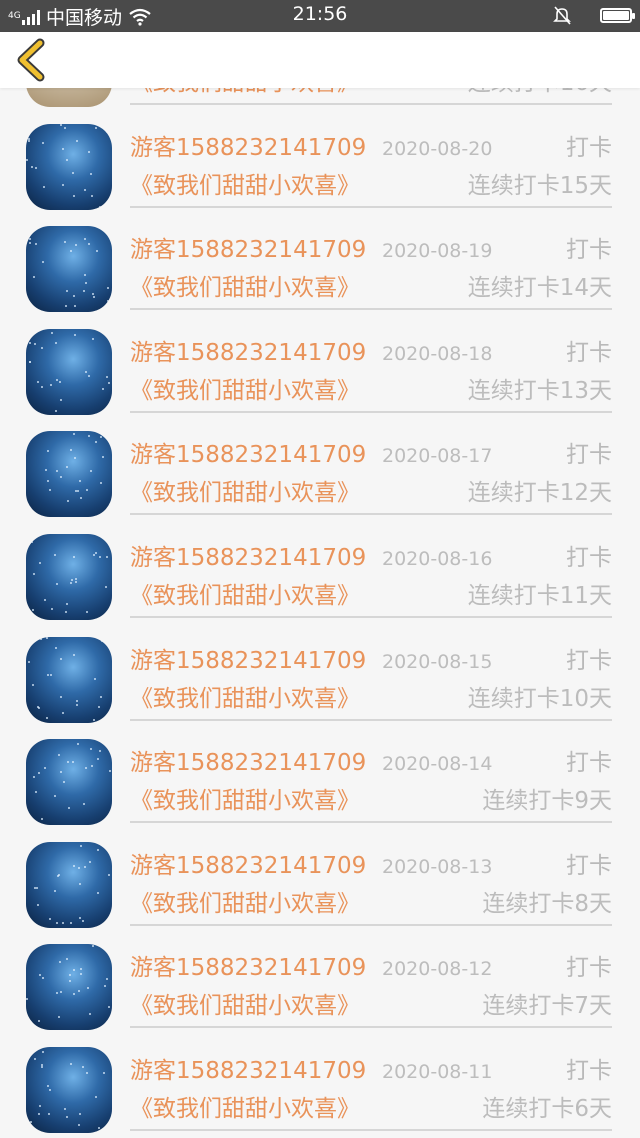 This screenshot has width=640, height=1138. What do you see at coordinates (437, 661) in the screenshot?
I see `checkin-date: 2020-08-15` at bounding box center [437, 661].